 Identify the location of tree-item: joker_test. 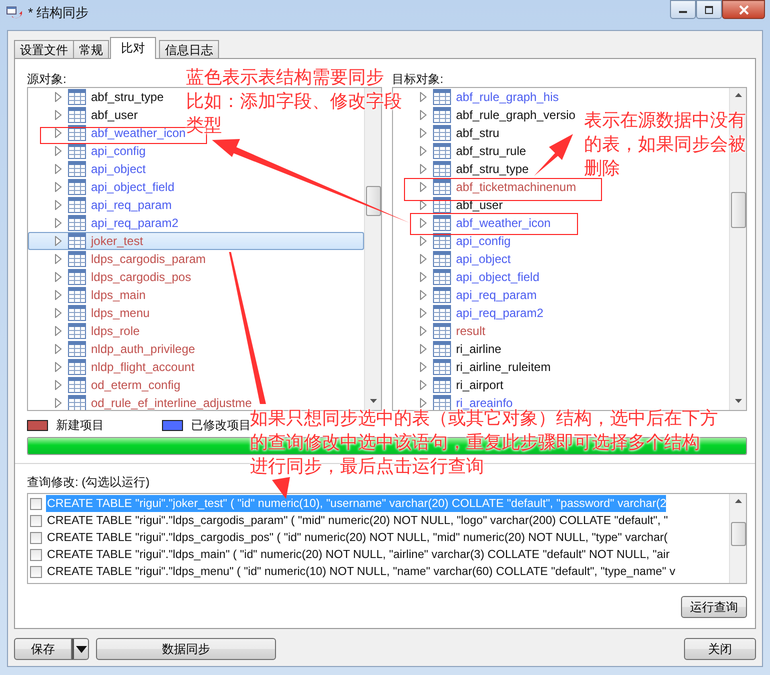
(117, 241).